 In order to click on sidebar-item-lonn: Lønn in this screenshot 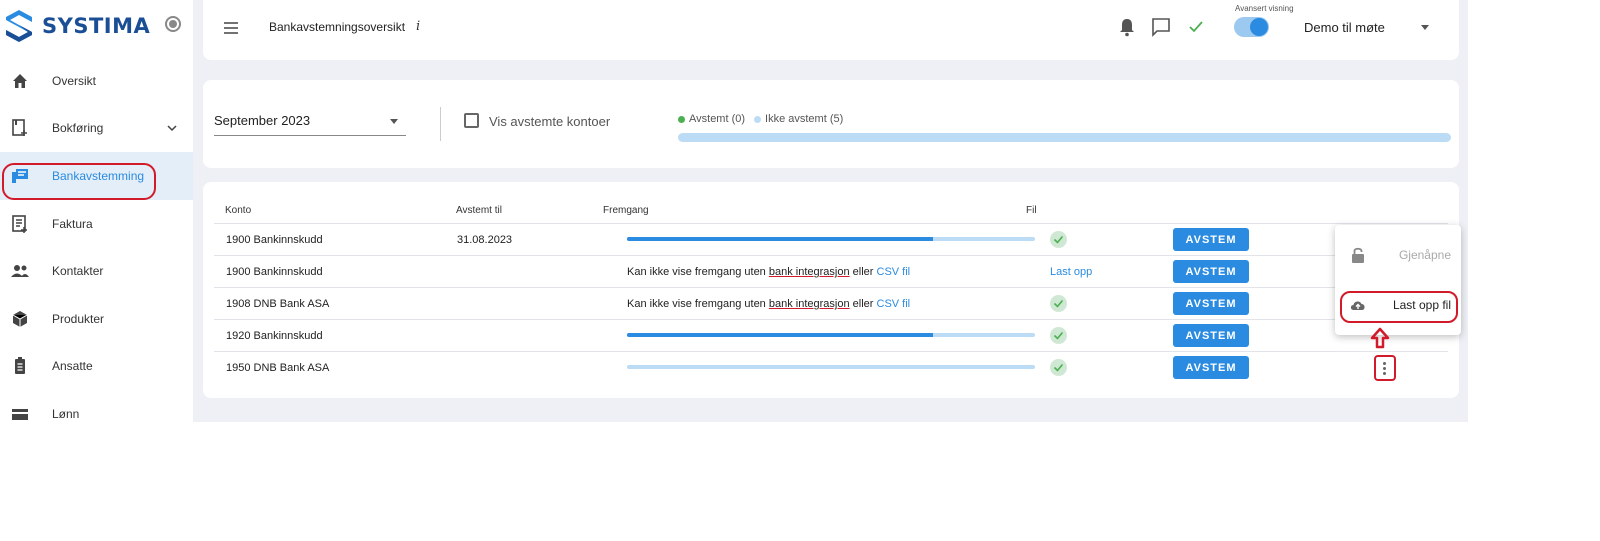, I will do `click(96, 406)`.